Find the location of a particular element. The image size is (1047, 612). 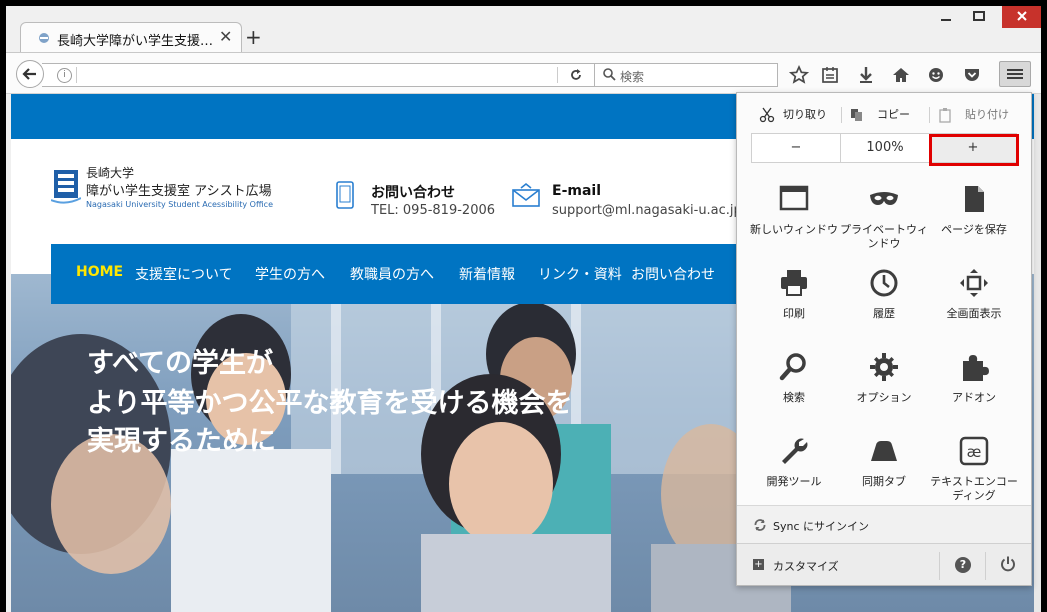

hello-chat-icon is located at coordinates (936, 75).